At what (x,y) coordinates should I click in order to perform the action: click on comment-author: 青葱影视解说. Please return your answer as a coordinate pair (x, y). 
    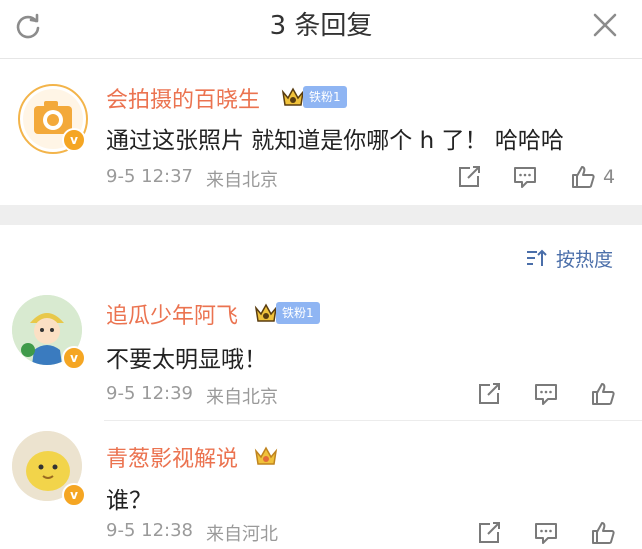
    Looking at the image, I should click on (172, 457).